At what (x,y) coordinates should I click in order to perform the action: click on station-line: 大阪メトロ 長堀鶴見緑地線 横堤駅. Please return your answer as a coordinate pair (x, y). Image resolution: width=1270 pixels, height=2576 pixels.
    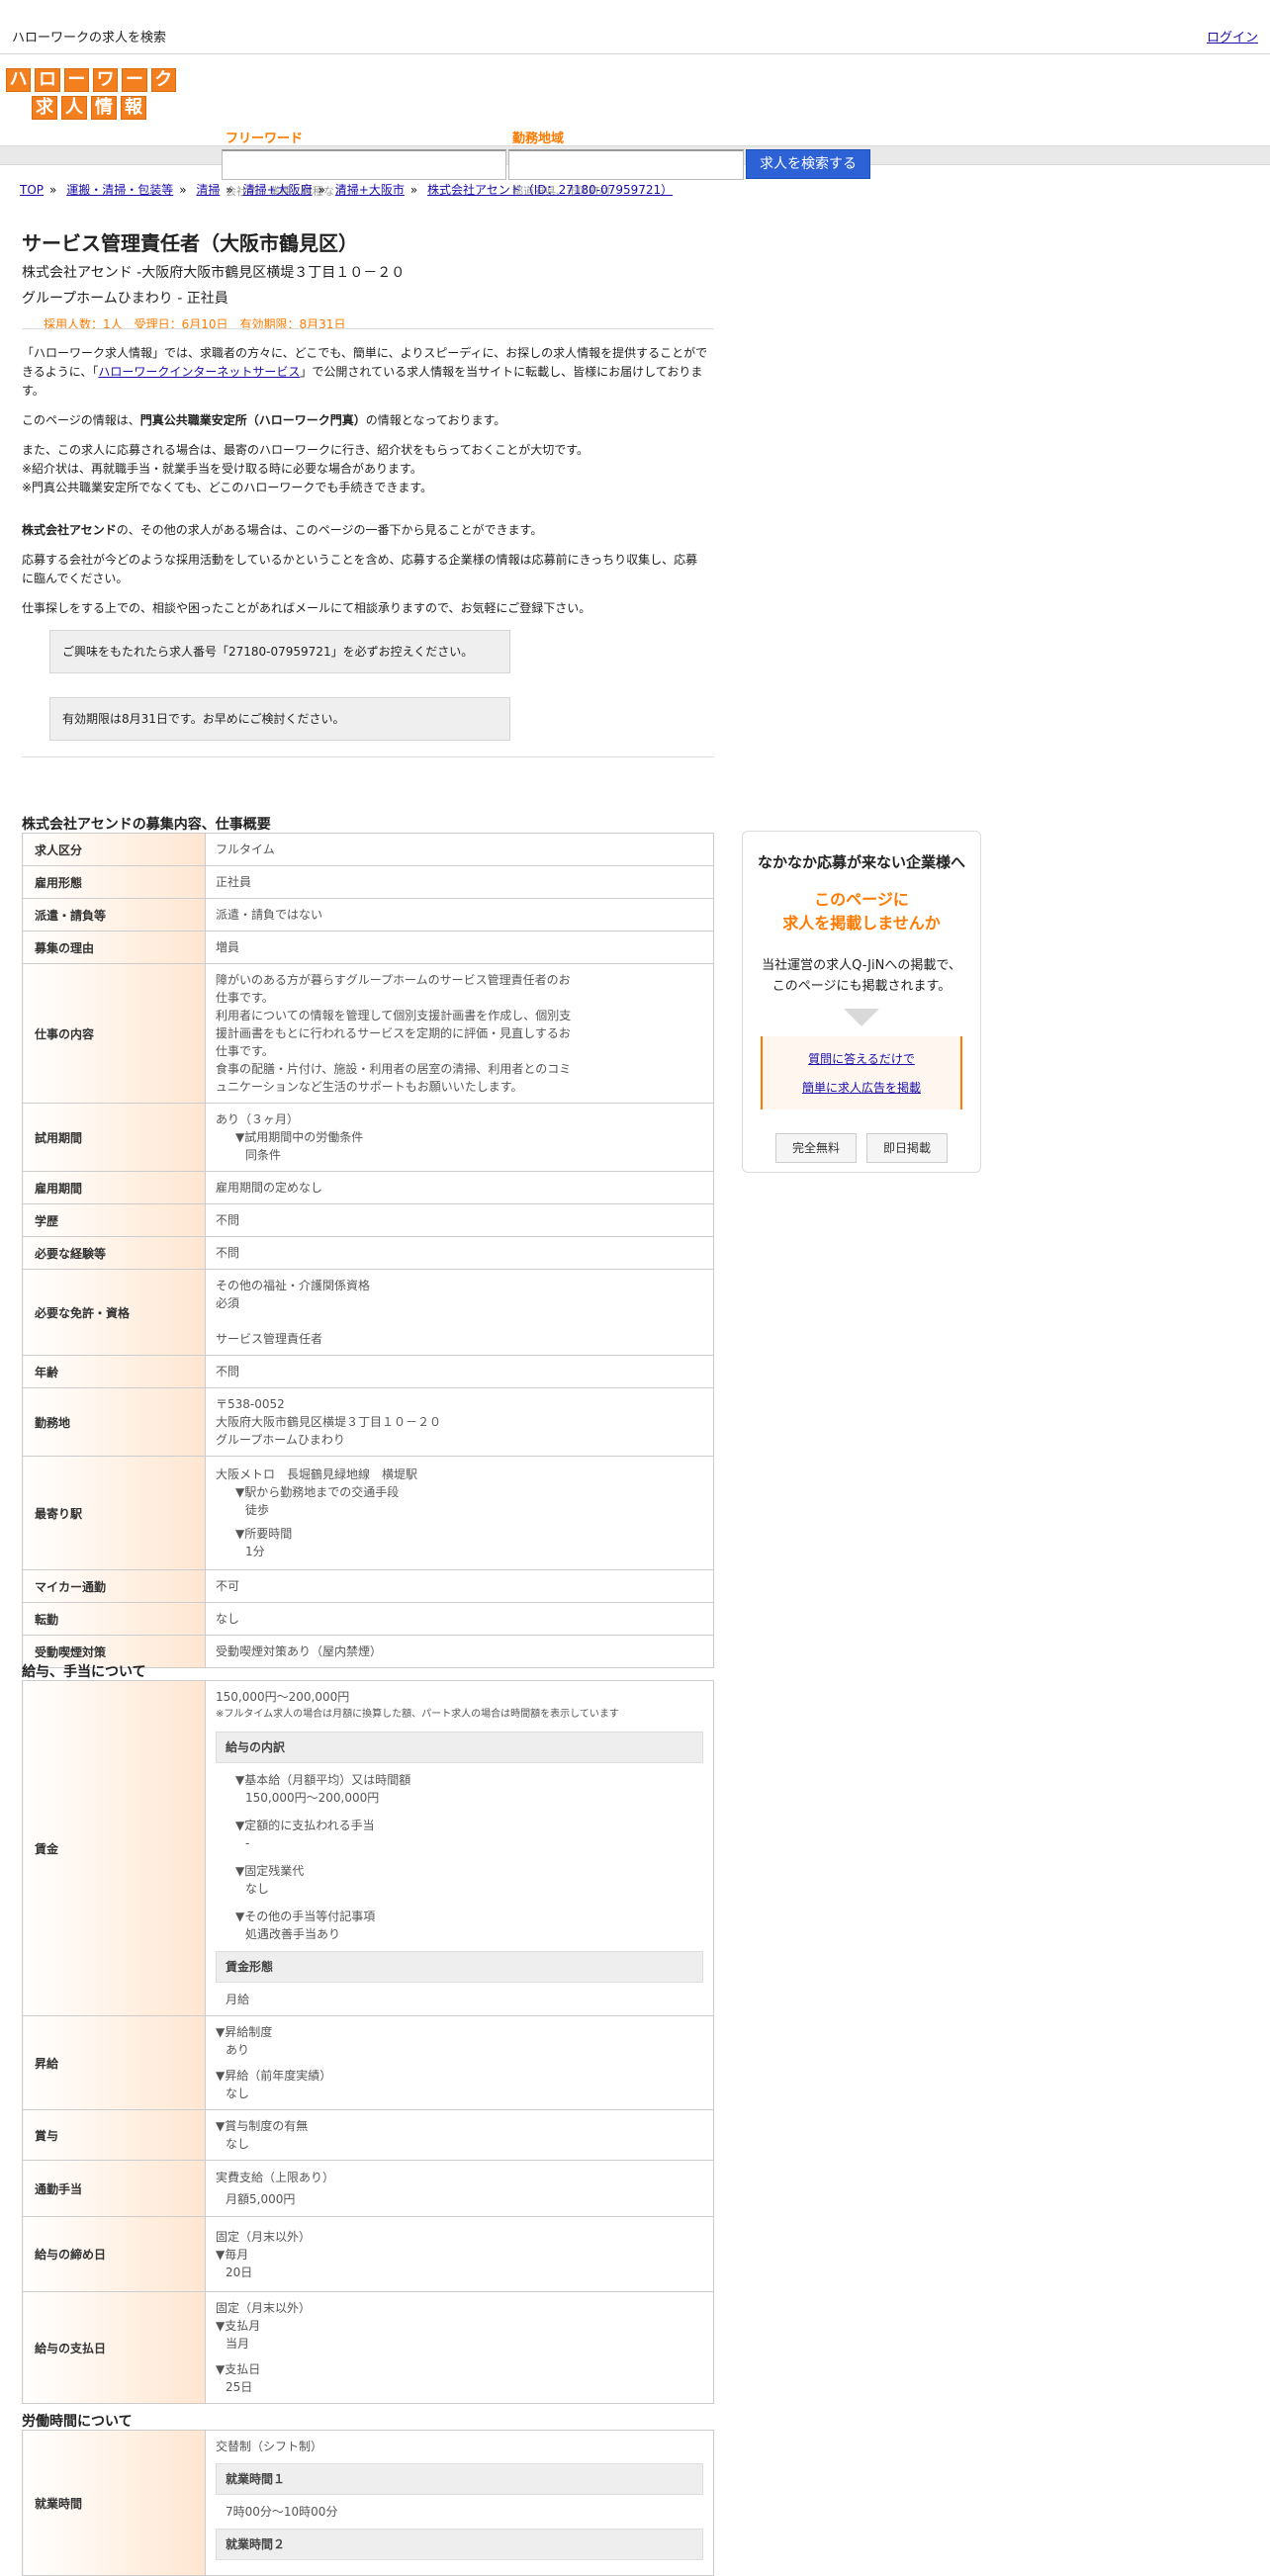
    Looking at the image, I should click on (317, 1474).